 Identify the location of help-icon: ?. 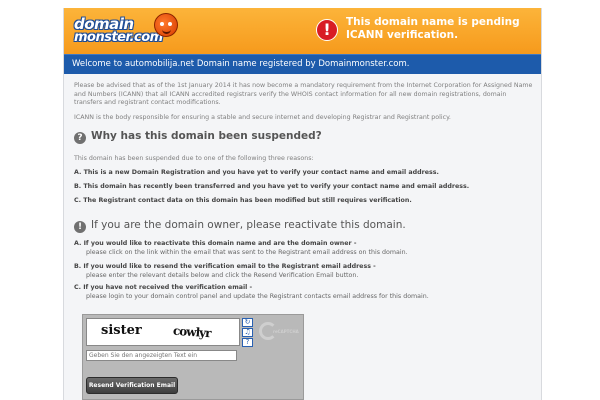
(247, 342).